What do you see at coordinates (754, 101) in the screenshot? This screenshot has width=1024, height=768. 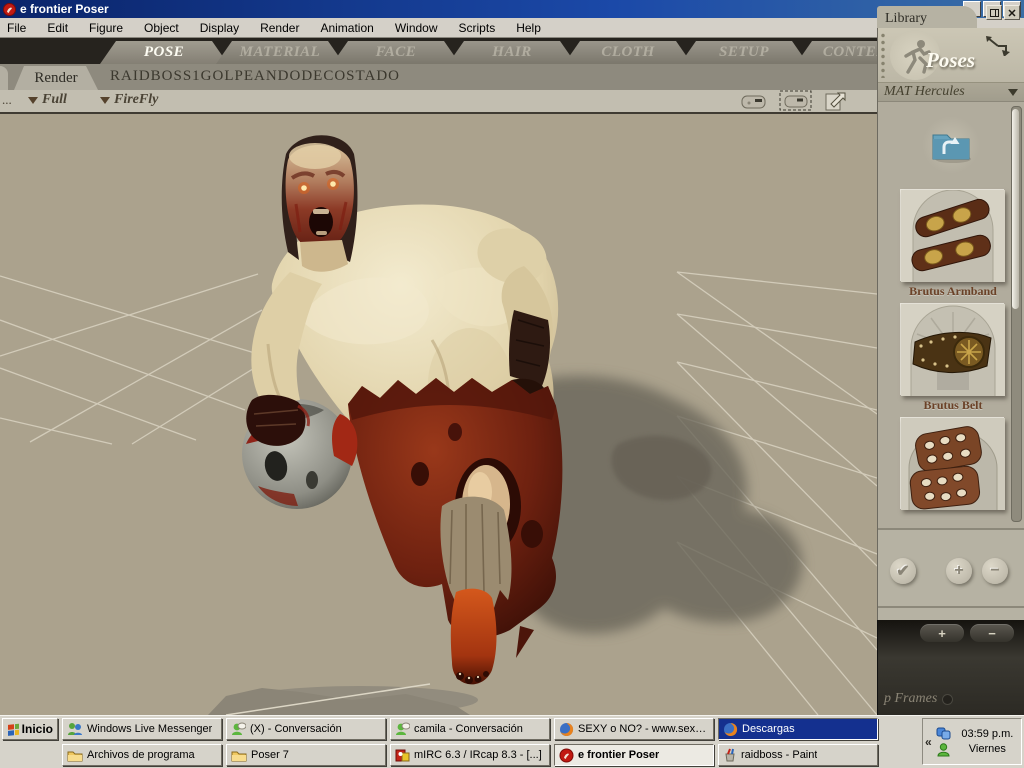 I see `render-camera-icon` at bounding box center [754, 101].